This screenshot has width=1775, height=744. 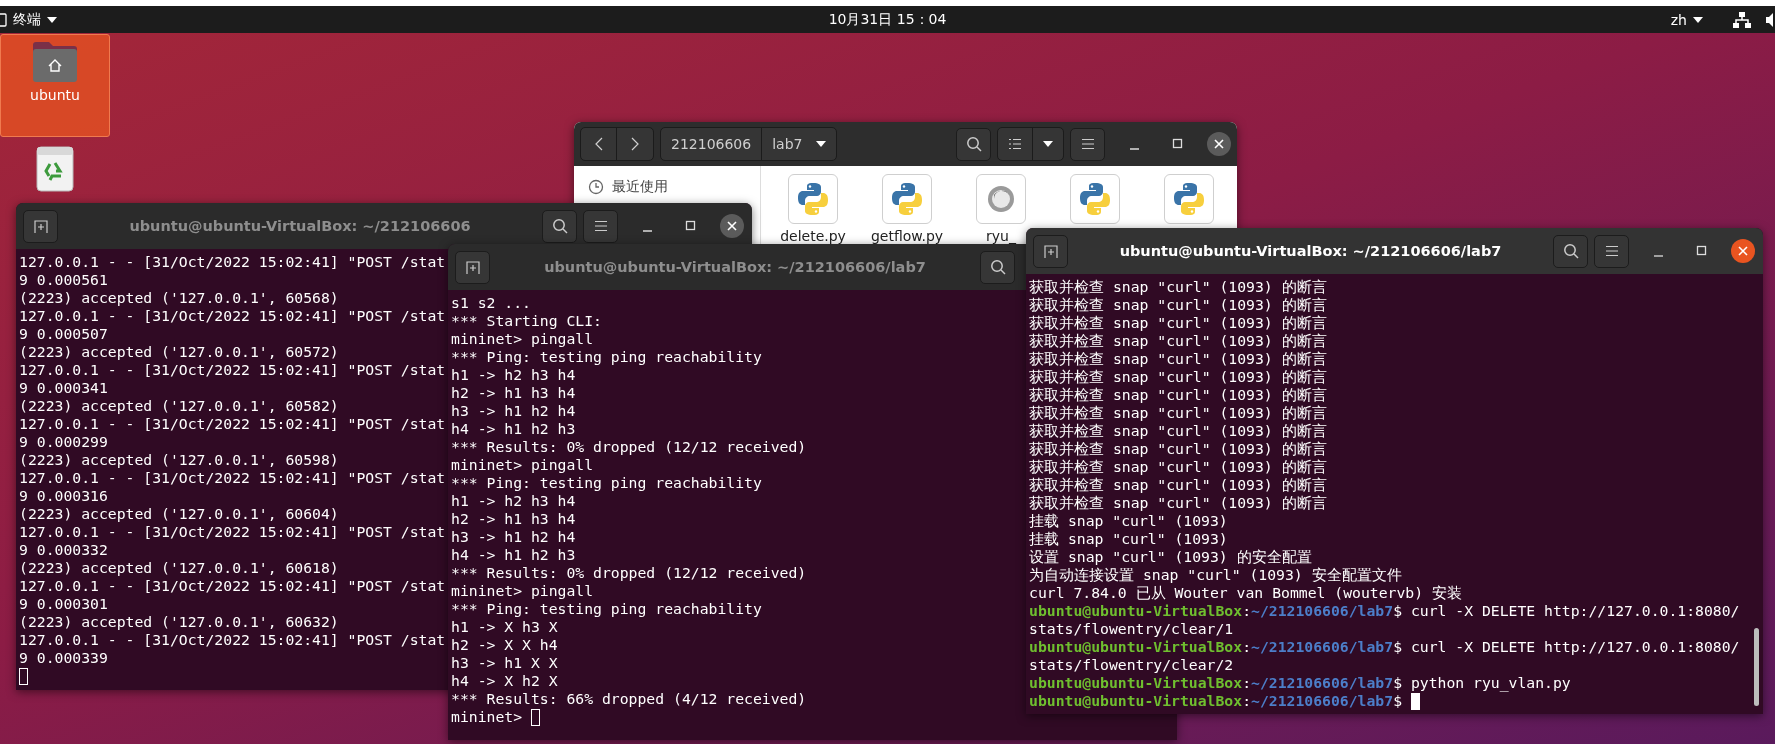 I want to click on desktop-icon: ubuntu, so click(x=55, y=85).